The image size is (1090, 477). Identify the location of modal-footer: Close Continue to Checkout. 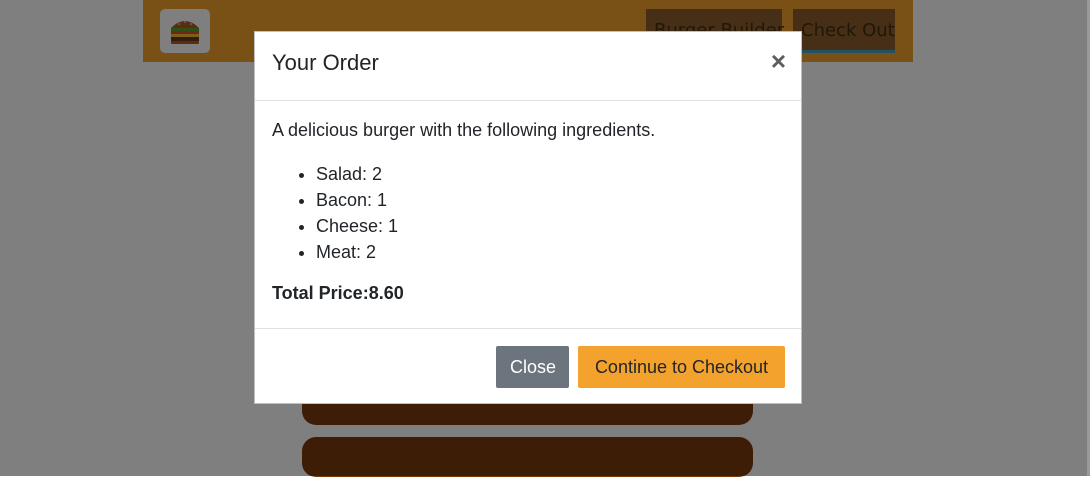
(528, 366).